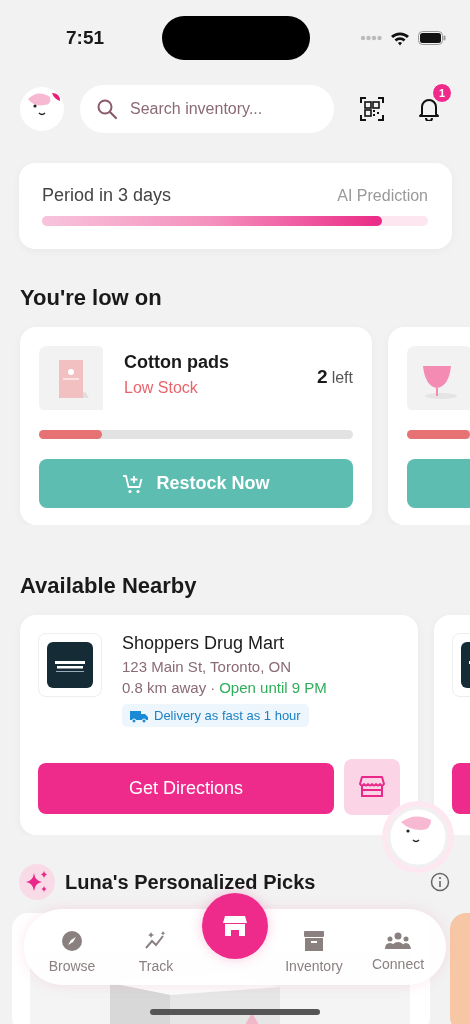 This screenshot has height=1024, width=470. Describe the element at coordinates (139, 715) in the screenshot. I see `truck-icon` at that location.